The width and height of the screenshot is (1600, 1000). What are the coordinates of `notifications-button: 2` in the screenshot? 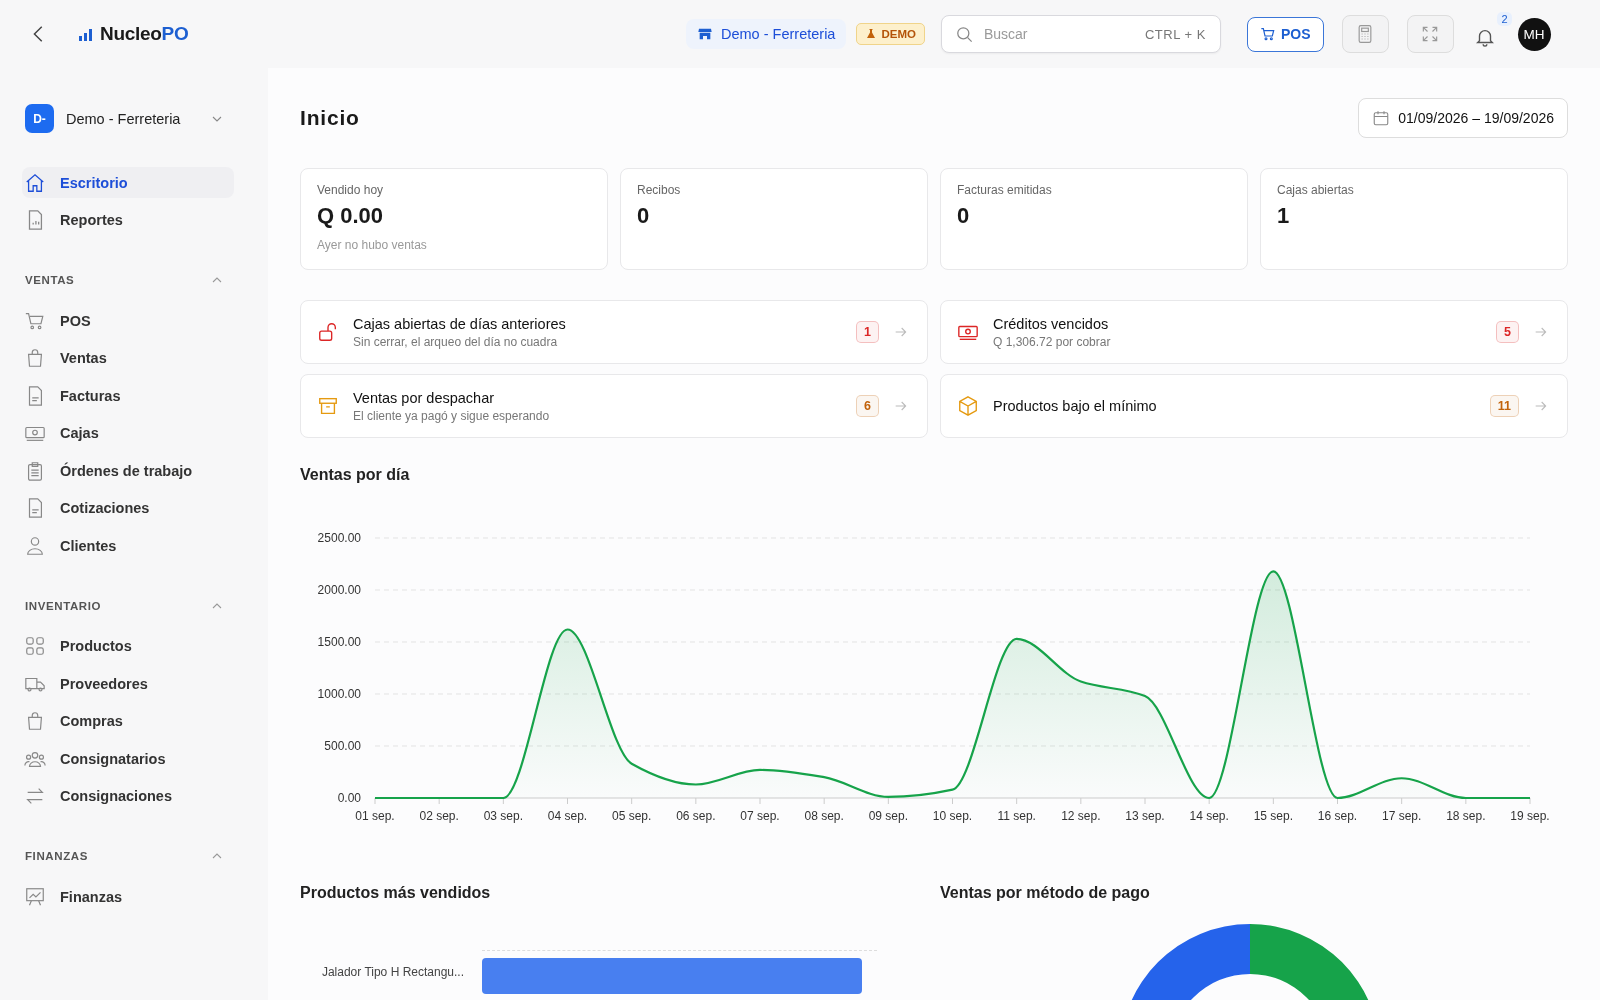 It's located at (1491, 34).